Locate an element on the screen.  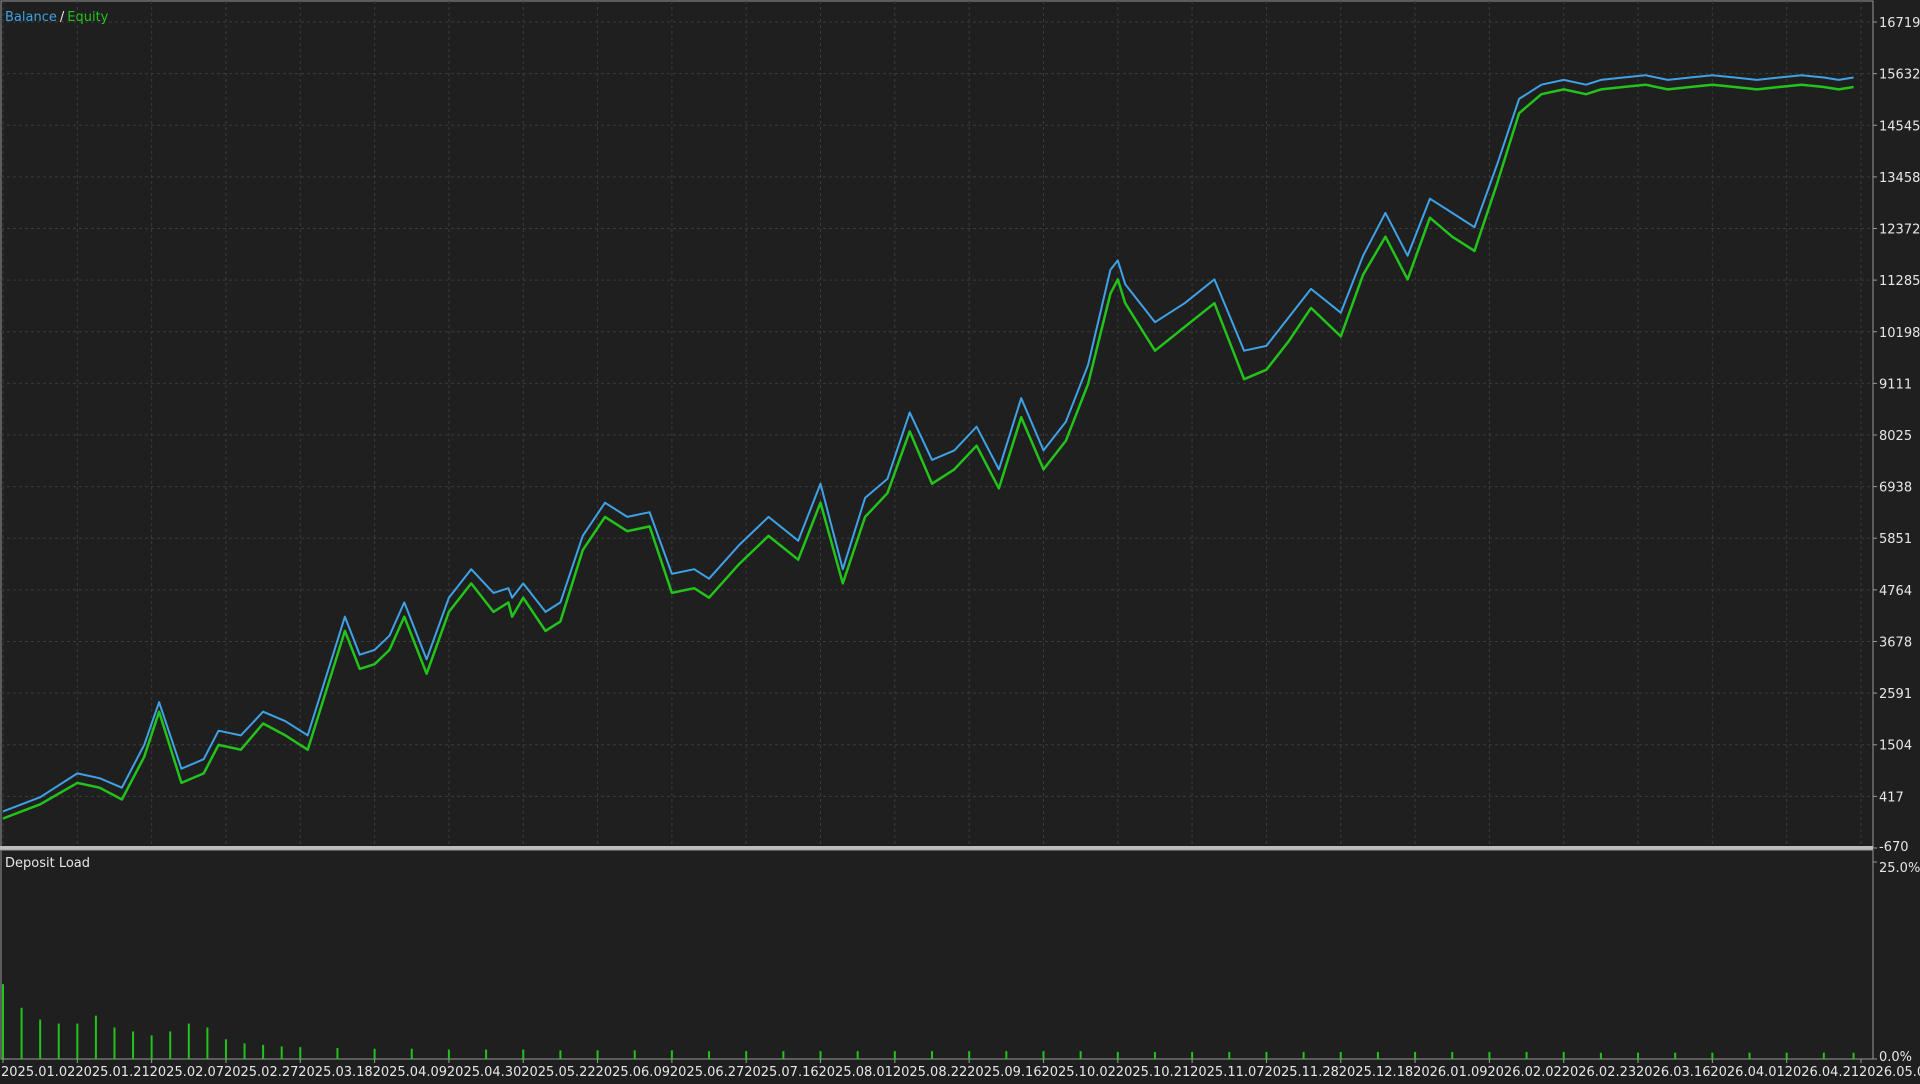
y-tick-label-1: 15632 is located at coordinates (1899, 75).